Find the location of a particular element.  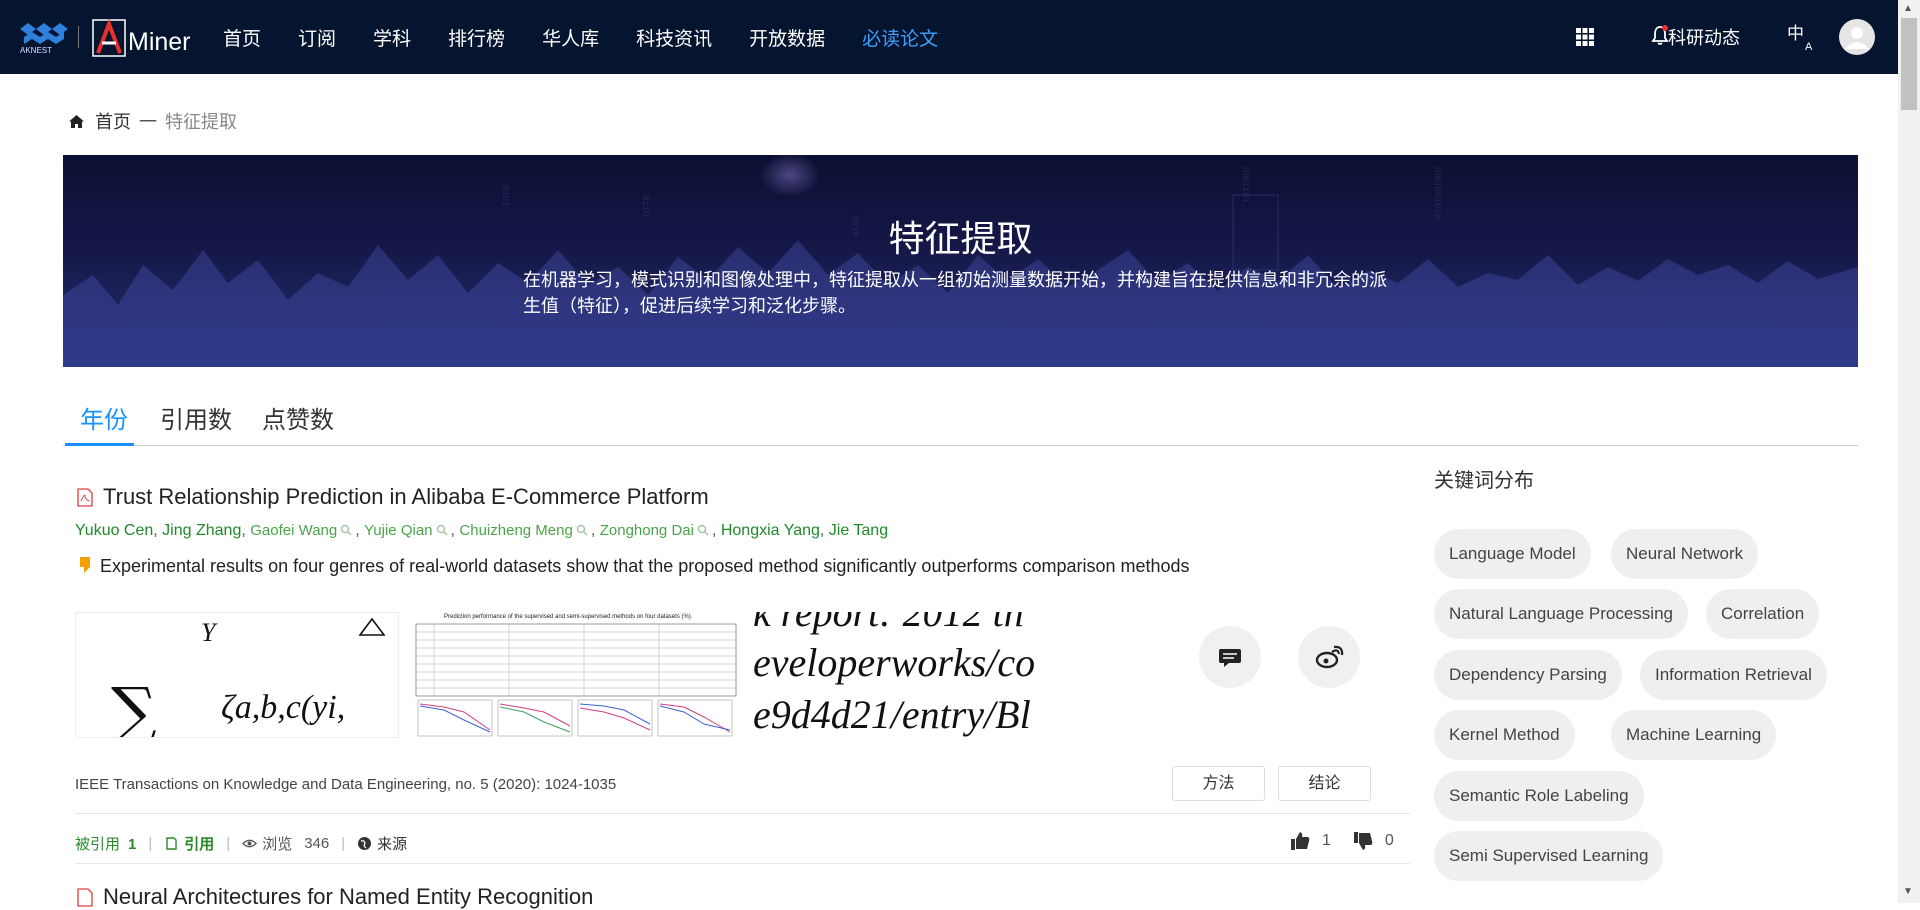

method-button: 方法 is located at coordinates (1218, 783).